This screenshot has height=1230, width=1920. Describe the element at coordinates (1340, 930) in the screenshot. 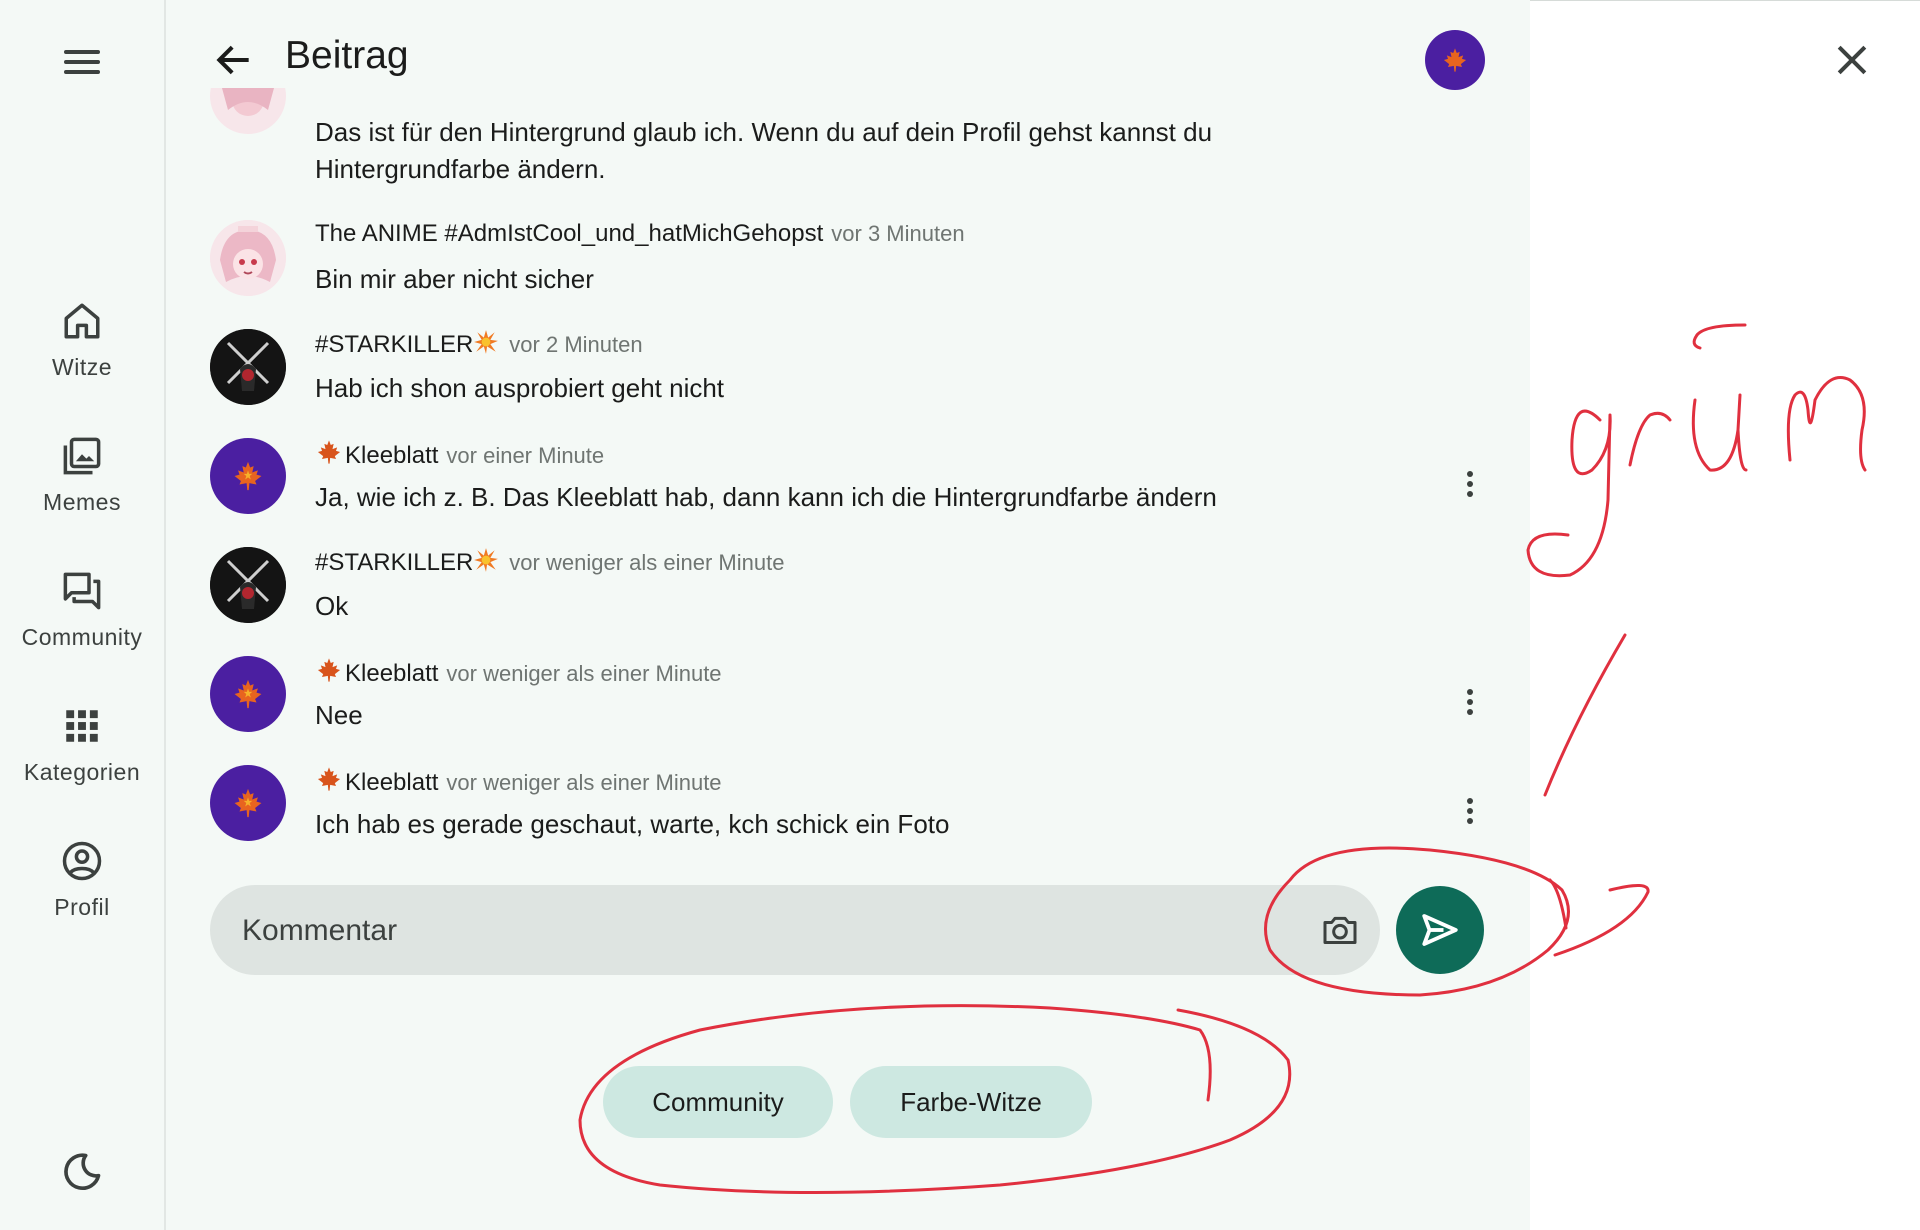

I see `camera-icon` at that location.